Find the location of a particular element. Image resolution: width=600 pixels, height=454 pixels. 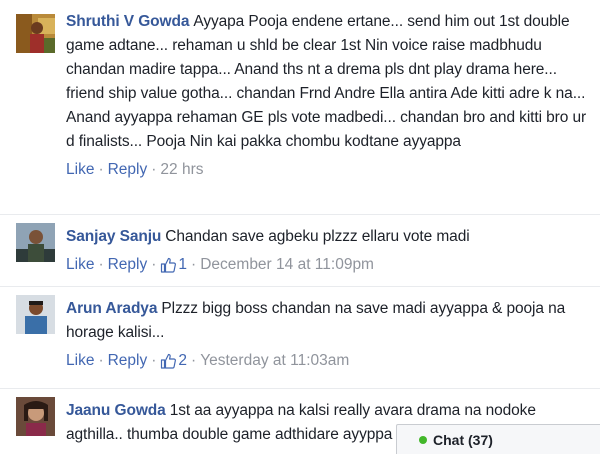

comment-actions: Like · Reply · 22 hrs is located at coordinates (330, 170).